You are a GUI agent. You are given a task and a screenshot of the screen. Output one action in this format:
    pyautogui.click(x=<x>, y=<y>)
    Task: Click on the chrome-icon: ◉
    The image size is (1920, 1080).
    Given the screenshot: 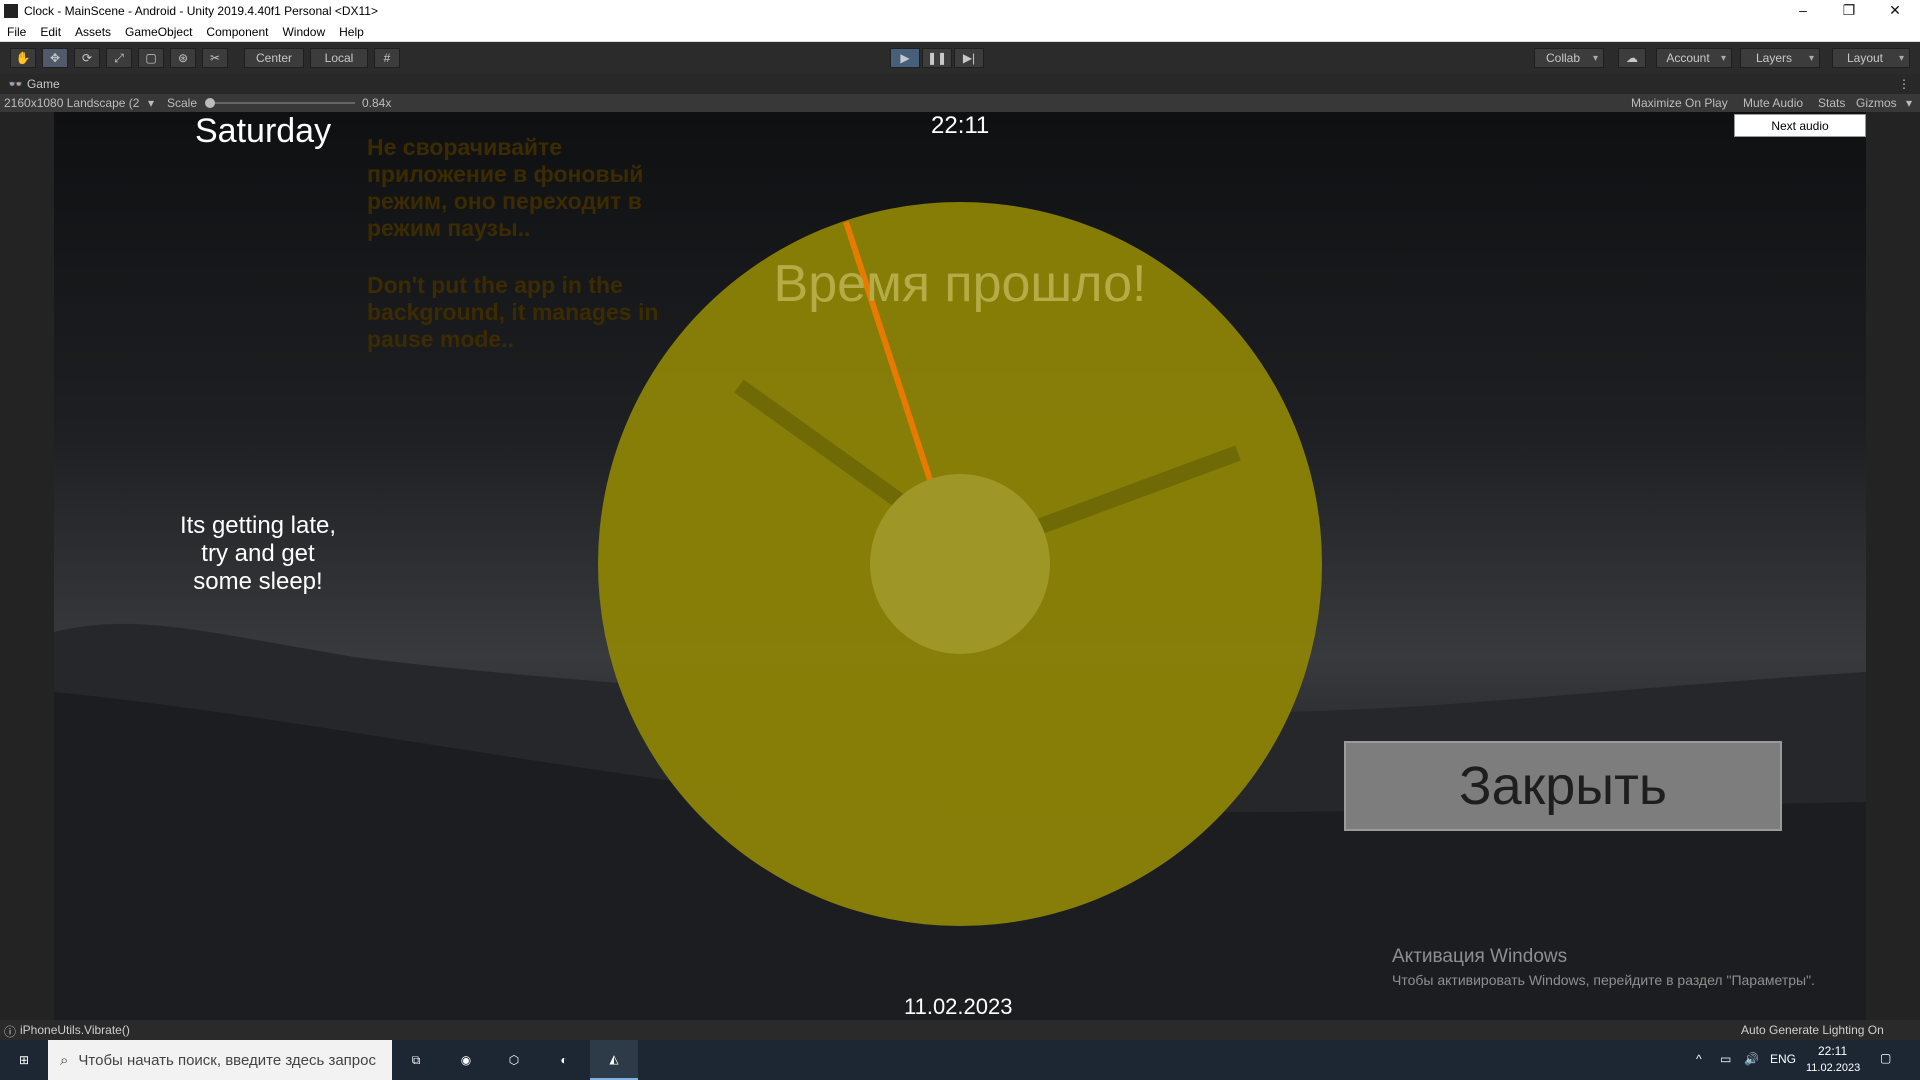 What is the action you would take?
    pyautogui.click(x=466, y=1060)
    